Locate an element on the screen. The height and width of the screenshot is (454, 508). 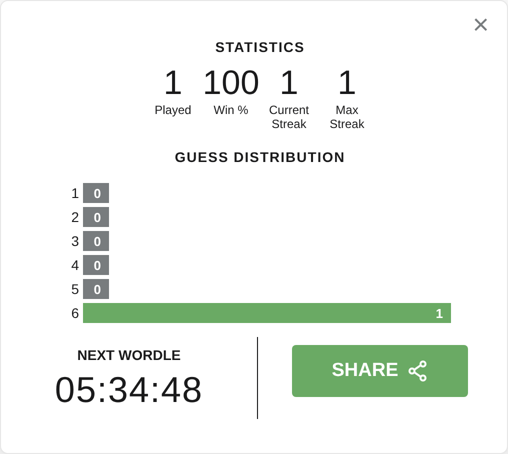
close-button: × is located at coordinates (480, 25).